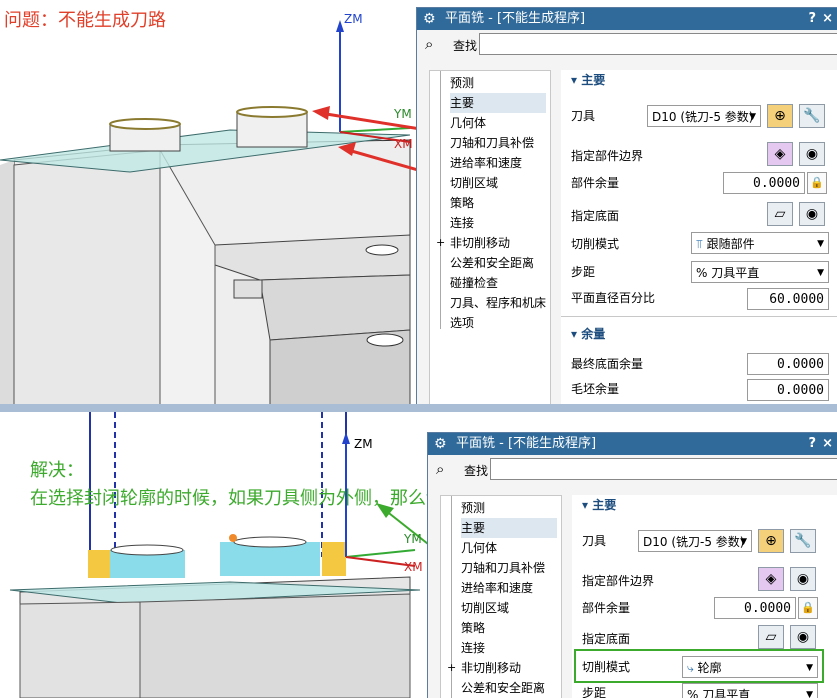  Describe the element at coordinates (595, 244) in the screenshot. I see `cut-pattern-label: 切削模式` at that location.